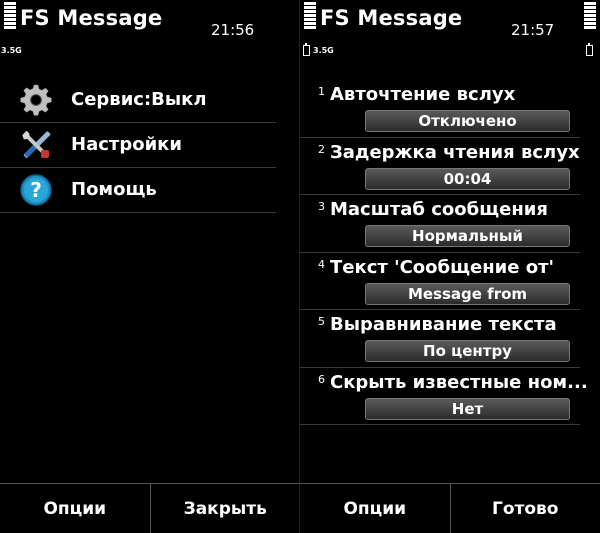 The height and width of the screenshot is (533, 600). I want to click on setting-auto-read: 1 Авточтение вслух Отключено, so click(440, 109).